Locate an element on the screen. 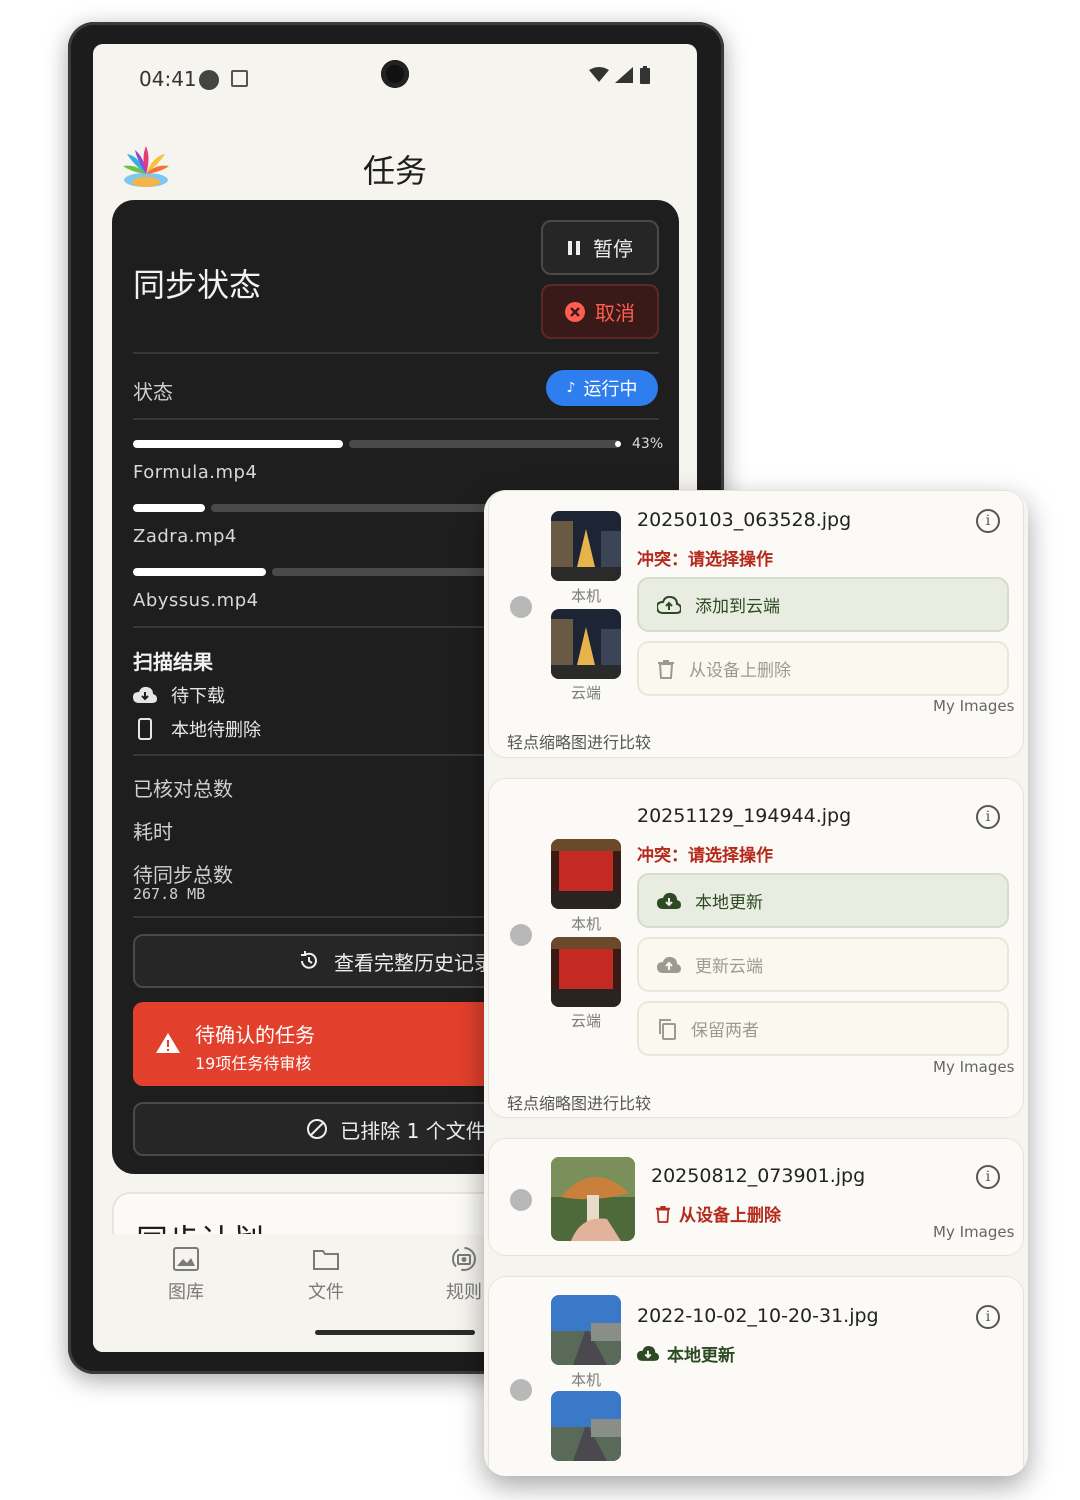  action-label: 本地更新 is located at coordinates (729, 903).